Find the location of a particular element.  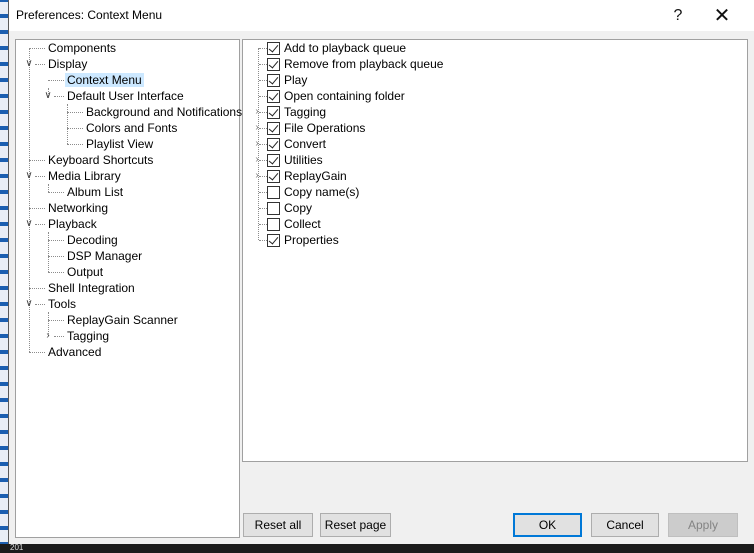

tree-item-display: Display is located at coordinates (67, 64).